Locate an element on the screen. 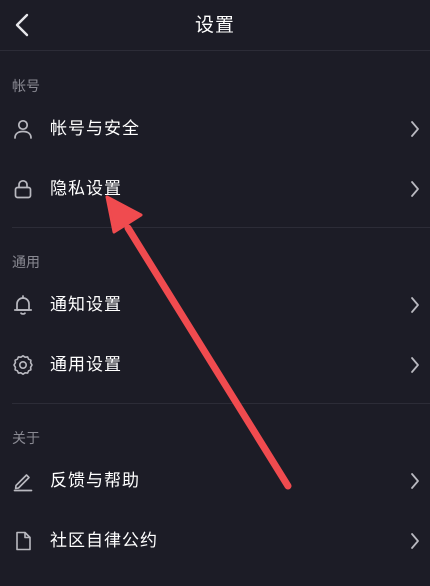  row-general-settings: 通用设置 is located at coordinates (215, 365).